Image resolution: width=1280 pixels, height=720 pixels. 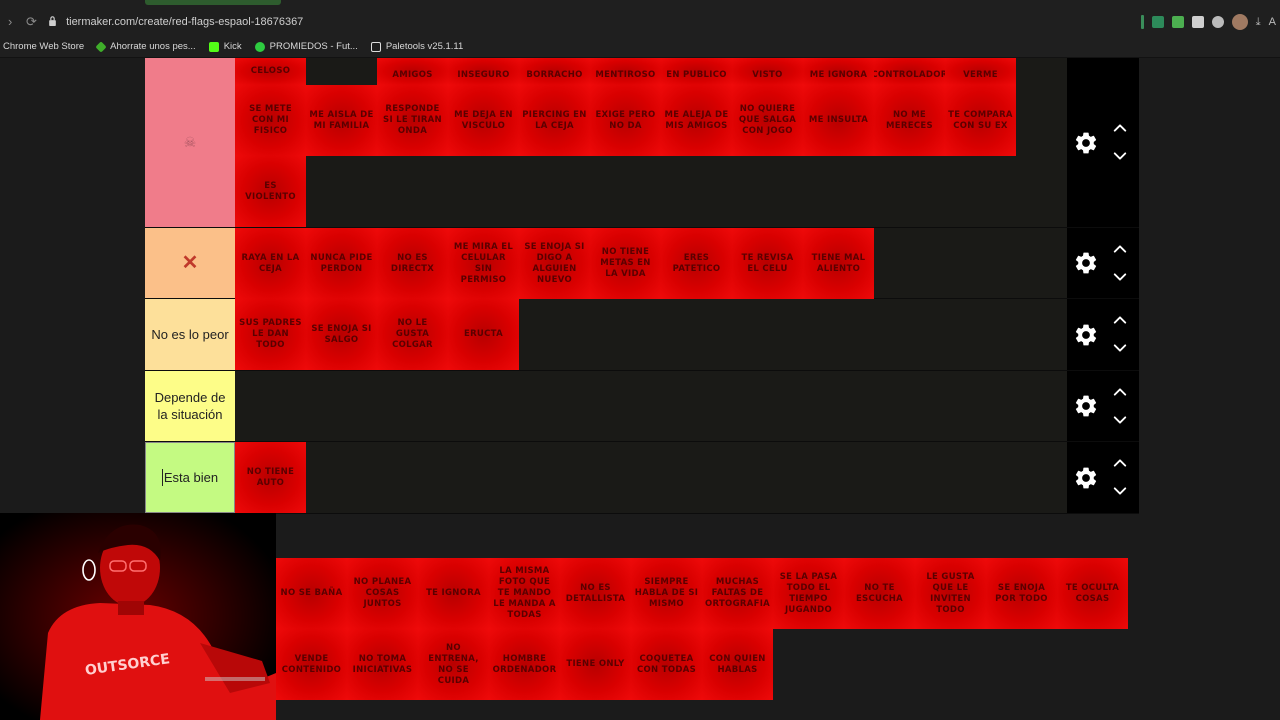 What do you see at coordinates (225, 46) in the screenshot?
I see `bookmark-kick: Kick` at bounding box center [225, 46].